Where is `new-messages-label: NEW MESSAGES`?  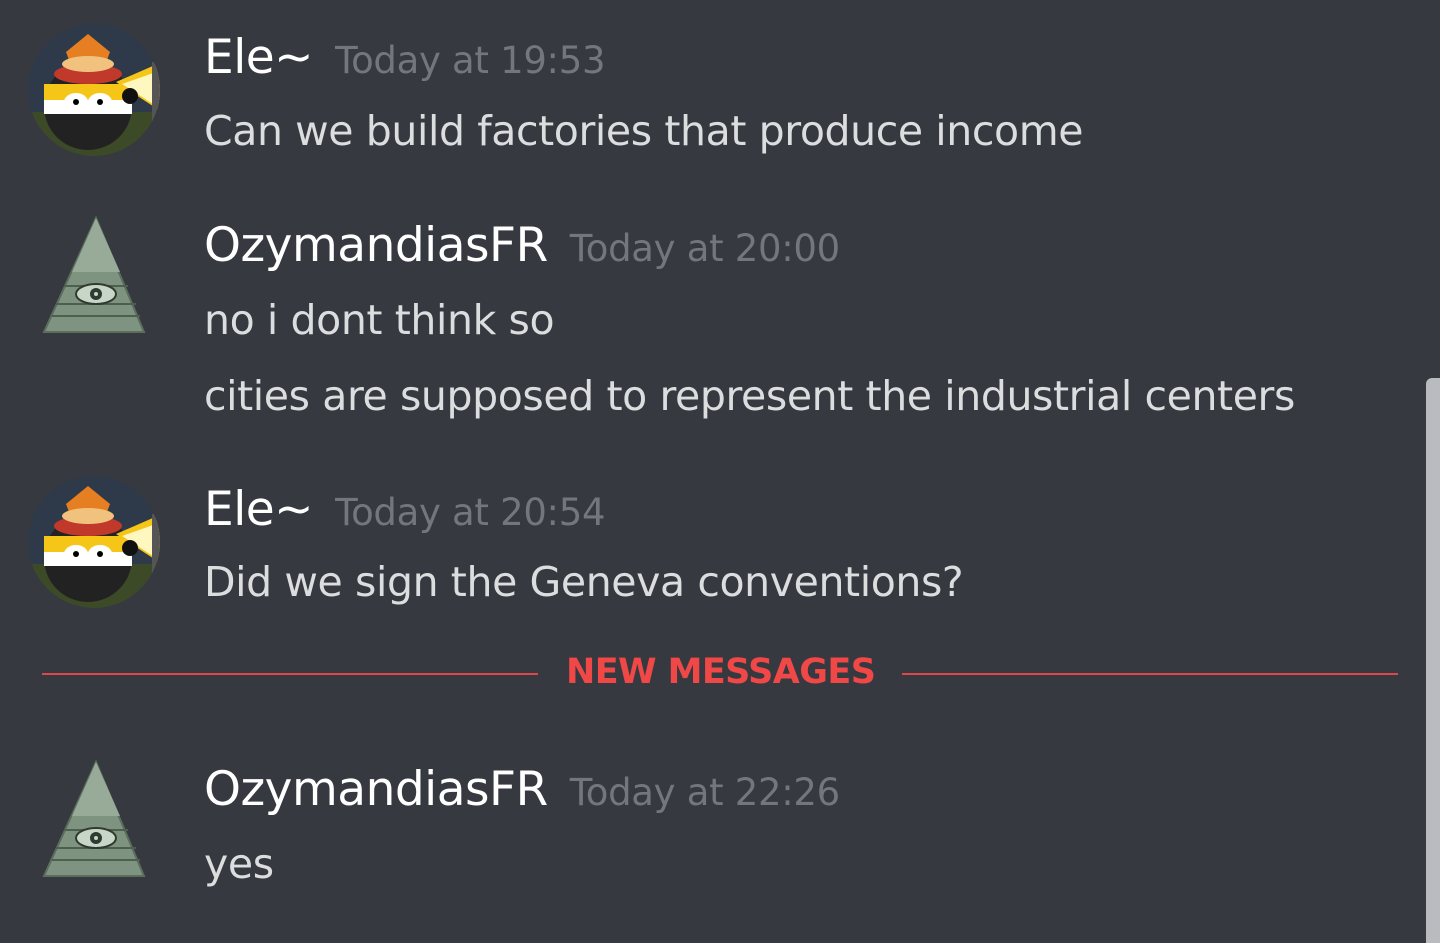
new-messages-label: NEW MESSAGES is located at coordinates (721, 672).